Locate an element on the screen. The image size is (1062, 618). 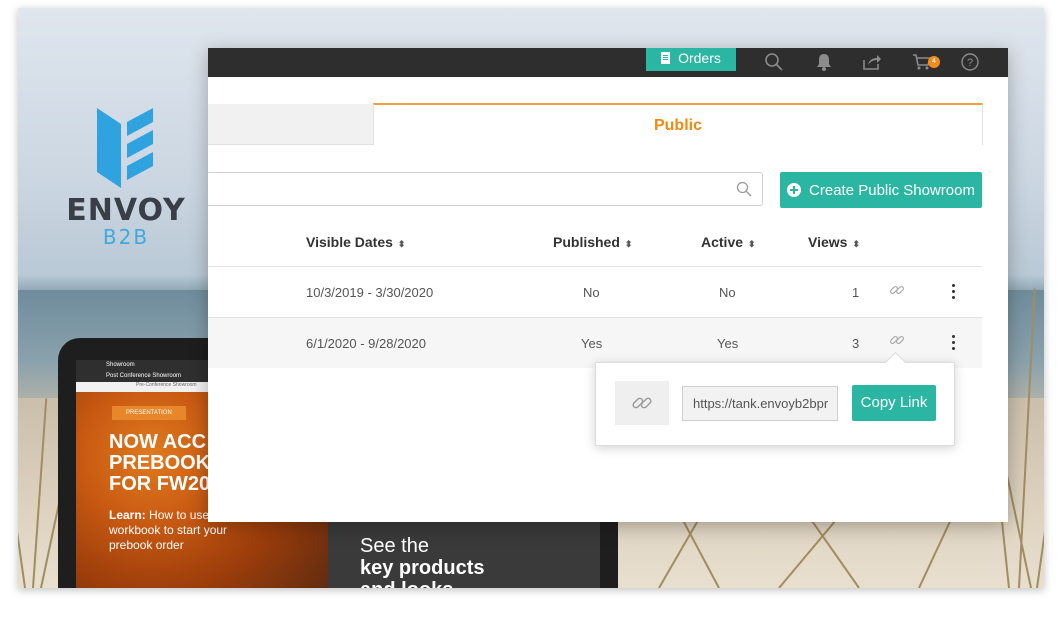
orders-button: Orders is located at coordinates (691, 59).